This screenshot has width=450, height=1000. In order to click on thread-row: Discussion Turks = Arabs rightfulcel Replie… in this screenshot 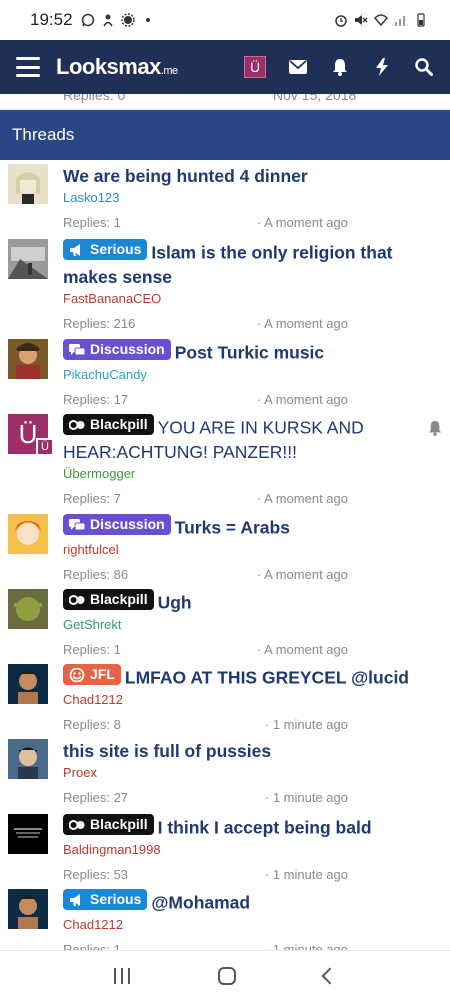, I will do `click(225, 547)`.